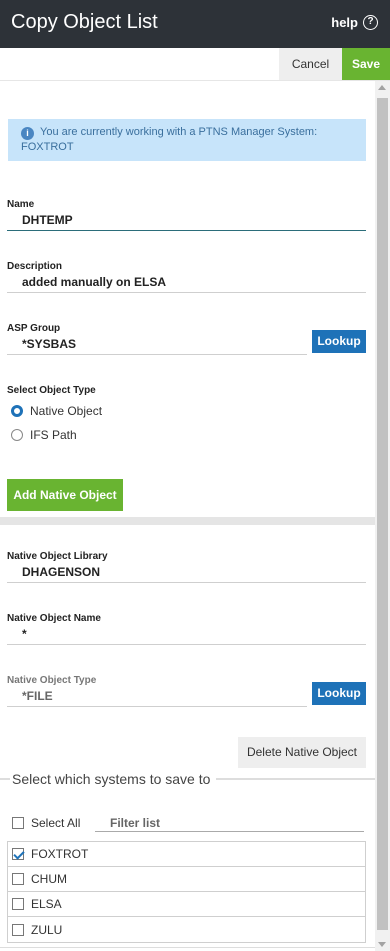 The height and width of the screenshot is (951, 390). What do you see at coordinates (186, 879) in the screenshot?
I see `list-item: CHUM` at bounding box center [186, 879].